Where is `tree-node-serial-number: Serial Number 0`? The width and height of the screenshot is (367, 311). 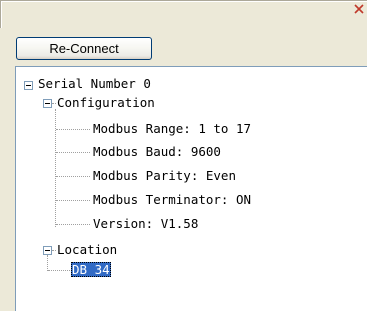 tree-node-serial-number: Serial Number 0 is located at coordinates (94, 84).